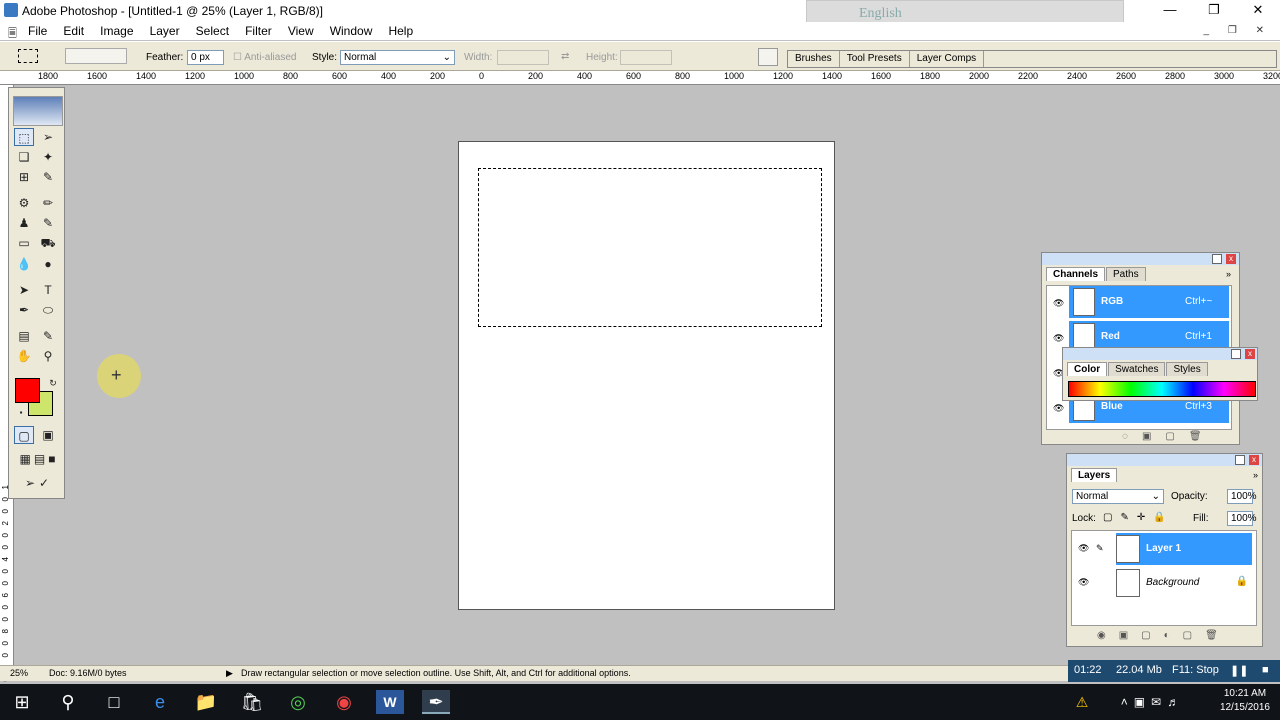 Image resolution: width=1280 pixels, height=720 pixels. I want to click on file-explorer-icon: 📁, so click(206, 702).